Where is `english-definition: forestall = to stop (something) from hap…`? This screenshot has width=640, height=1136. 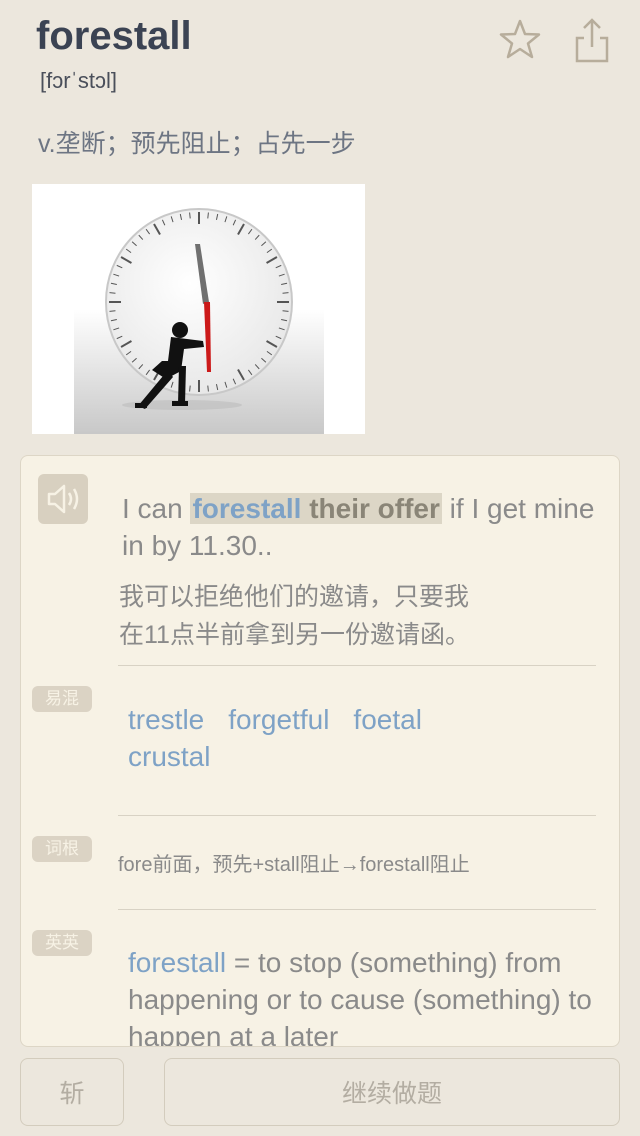
english-definition: forestall = to stop (something) from hap… is located at coordinates (363, 995).